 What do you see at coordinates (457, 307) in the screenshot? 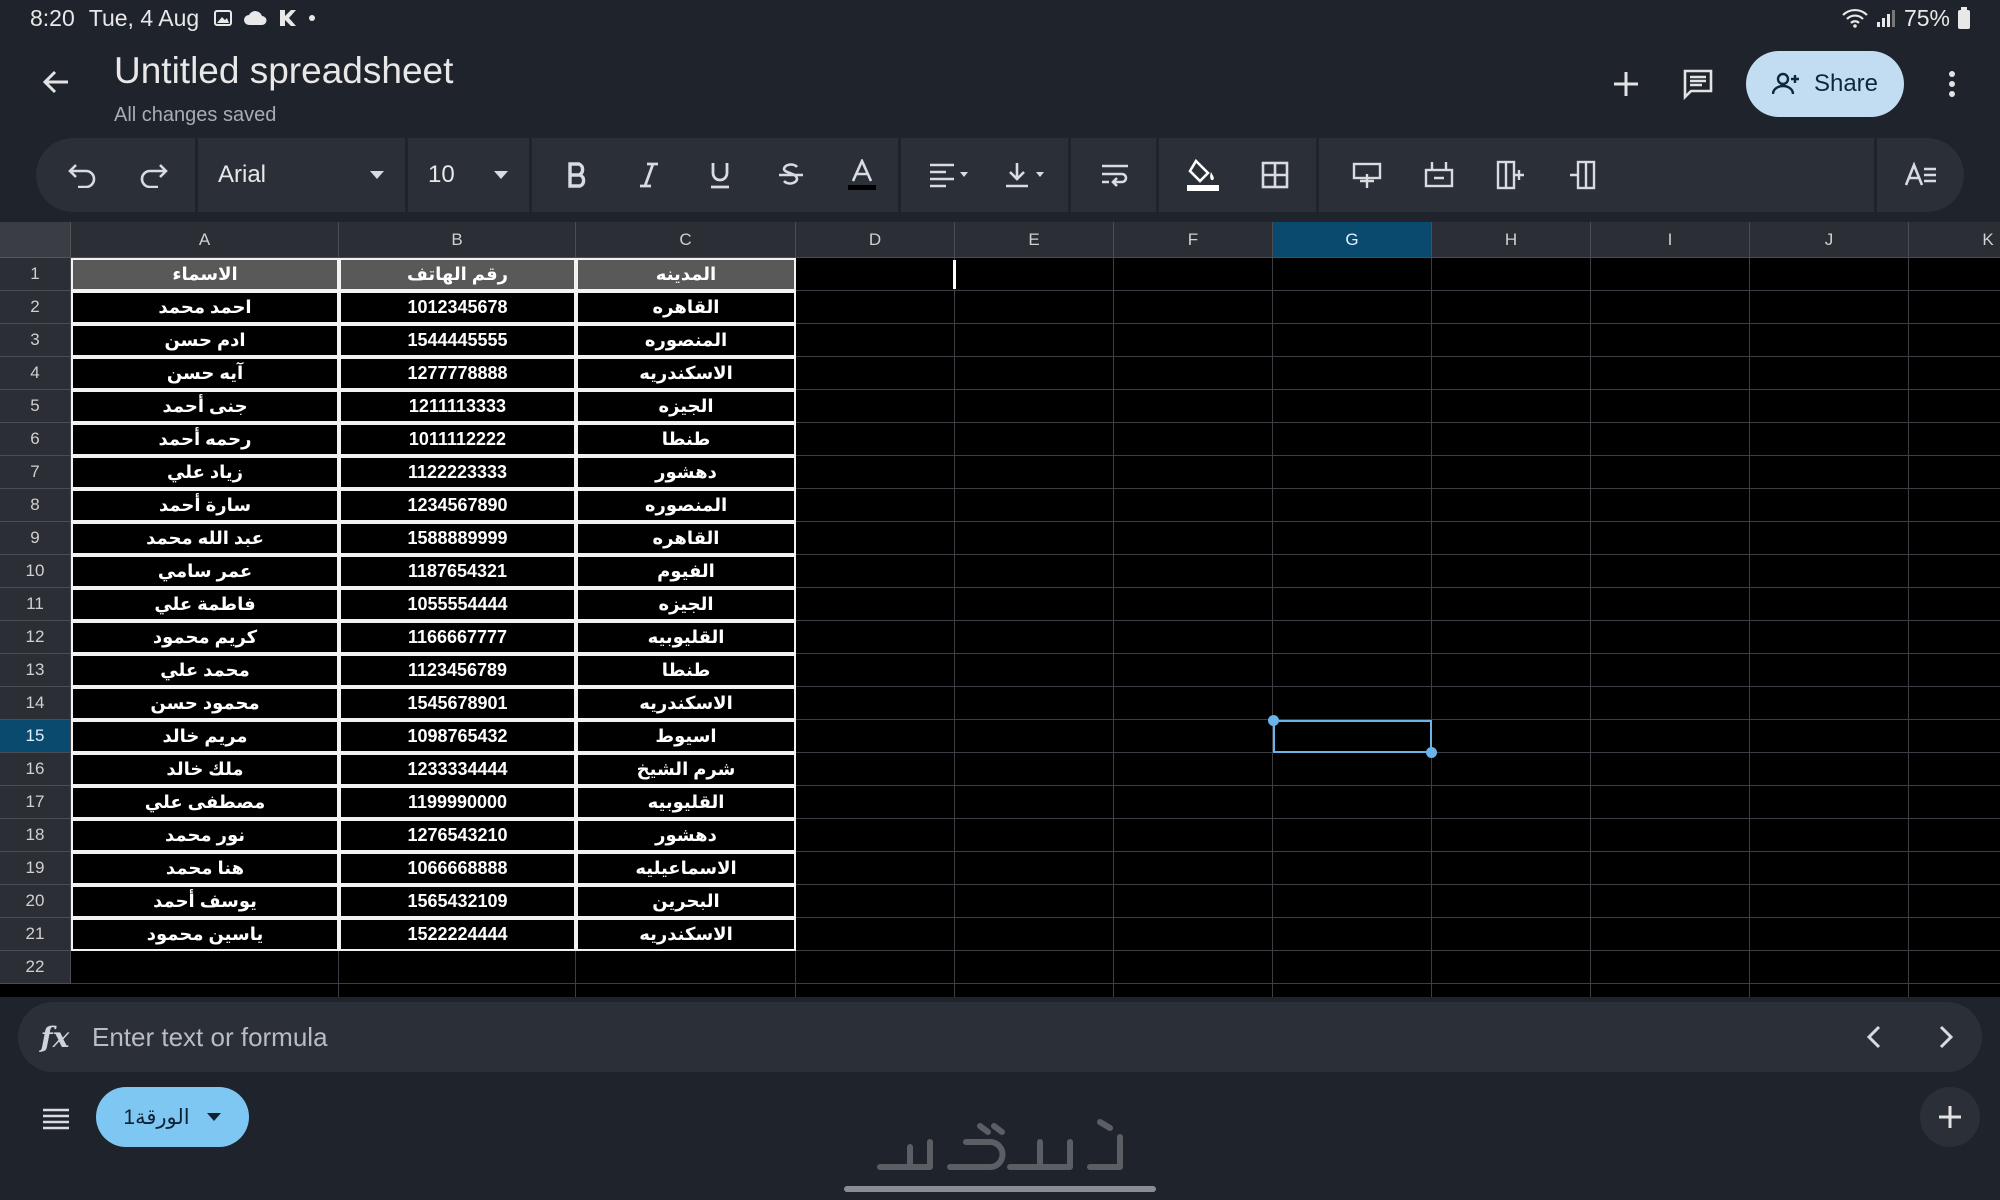
I see `table-cell: 1012345678` at bounding box center [457, 307].